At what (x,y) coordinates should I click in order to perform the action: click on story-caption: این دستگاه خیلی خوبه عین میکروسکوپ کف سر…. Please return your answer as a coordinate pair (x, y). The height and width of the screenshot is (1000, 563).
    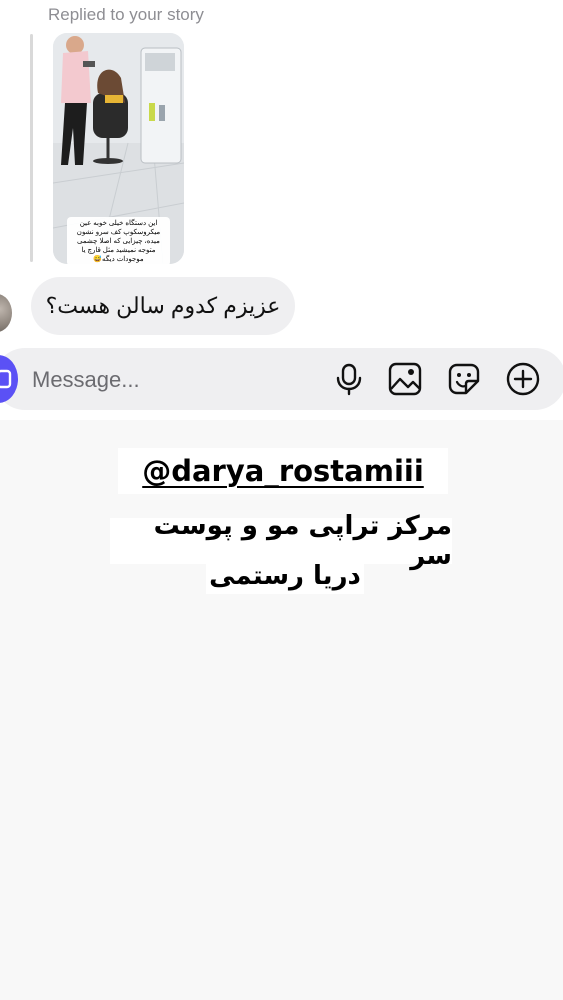
    Looking at the image, I should click on (118, 240).